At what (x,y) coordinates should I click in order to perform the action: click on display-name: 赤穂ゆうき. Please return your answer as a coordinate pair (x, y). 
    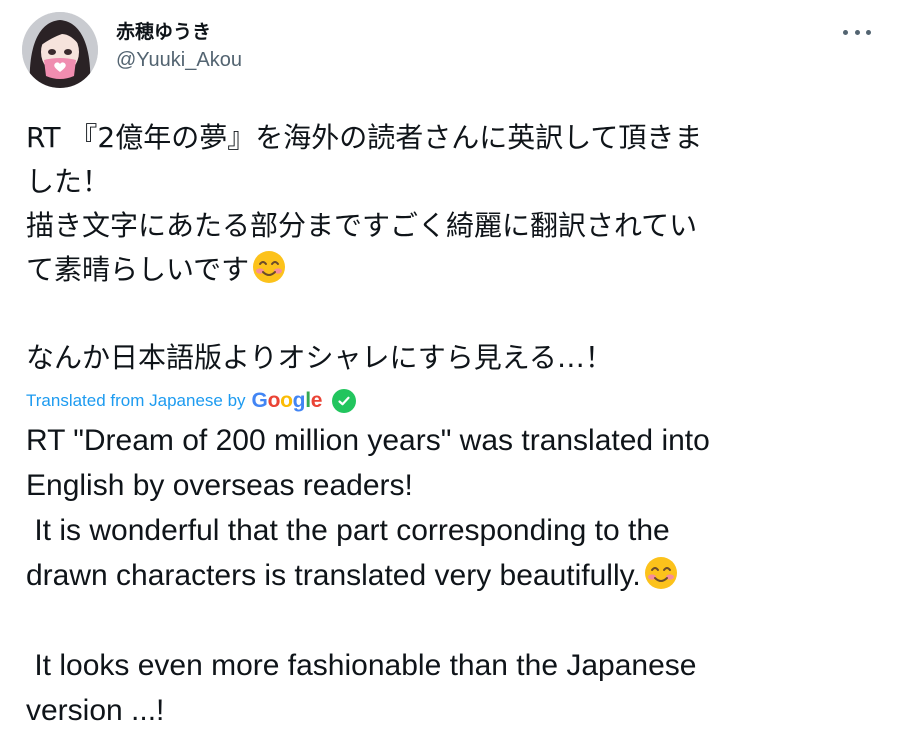
    Looking at the image, I should click on (179, 32).